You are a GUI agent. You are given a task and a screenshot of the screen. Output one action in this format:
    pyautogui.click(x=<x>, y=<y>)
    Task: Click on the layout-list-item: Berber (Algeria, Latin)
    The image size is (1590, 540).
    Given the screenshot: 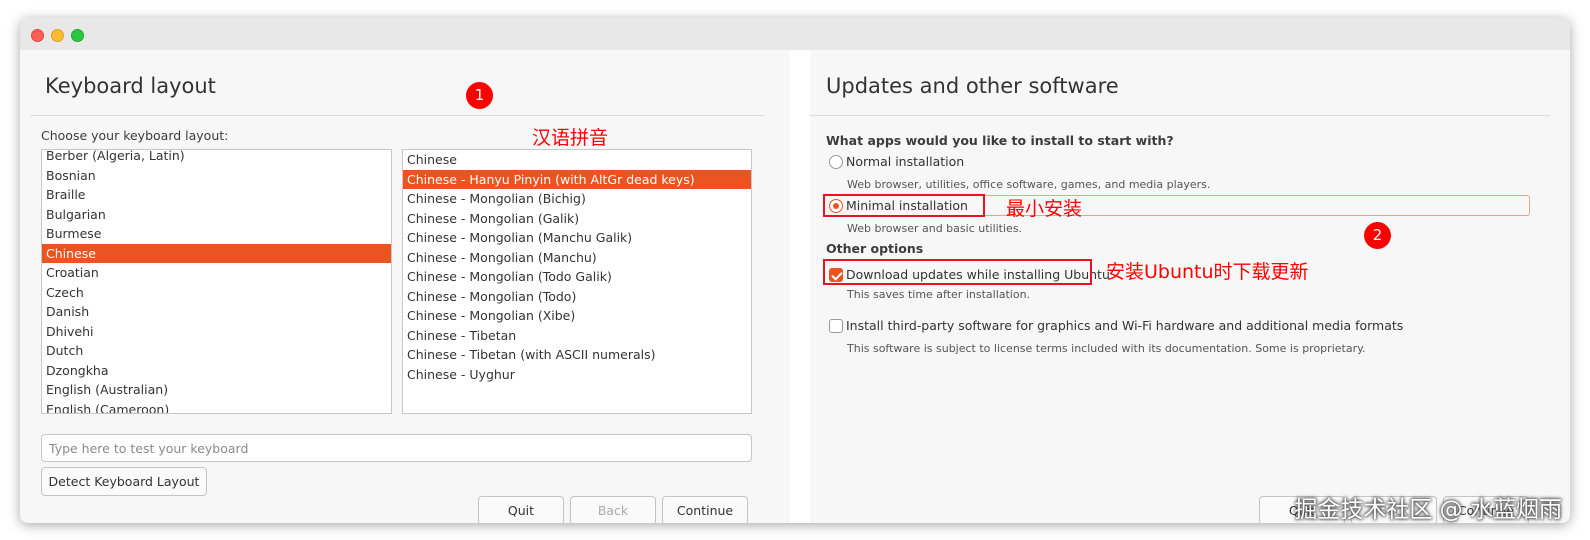 What is the action you would take?
    pyautogui.click(x=216, y=158)
    